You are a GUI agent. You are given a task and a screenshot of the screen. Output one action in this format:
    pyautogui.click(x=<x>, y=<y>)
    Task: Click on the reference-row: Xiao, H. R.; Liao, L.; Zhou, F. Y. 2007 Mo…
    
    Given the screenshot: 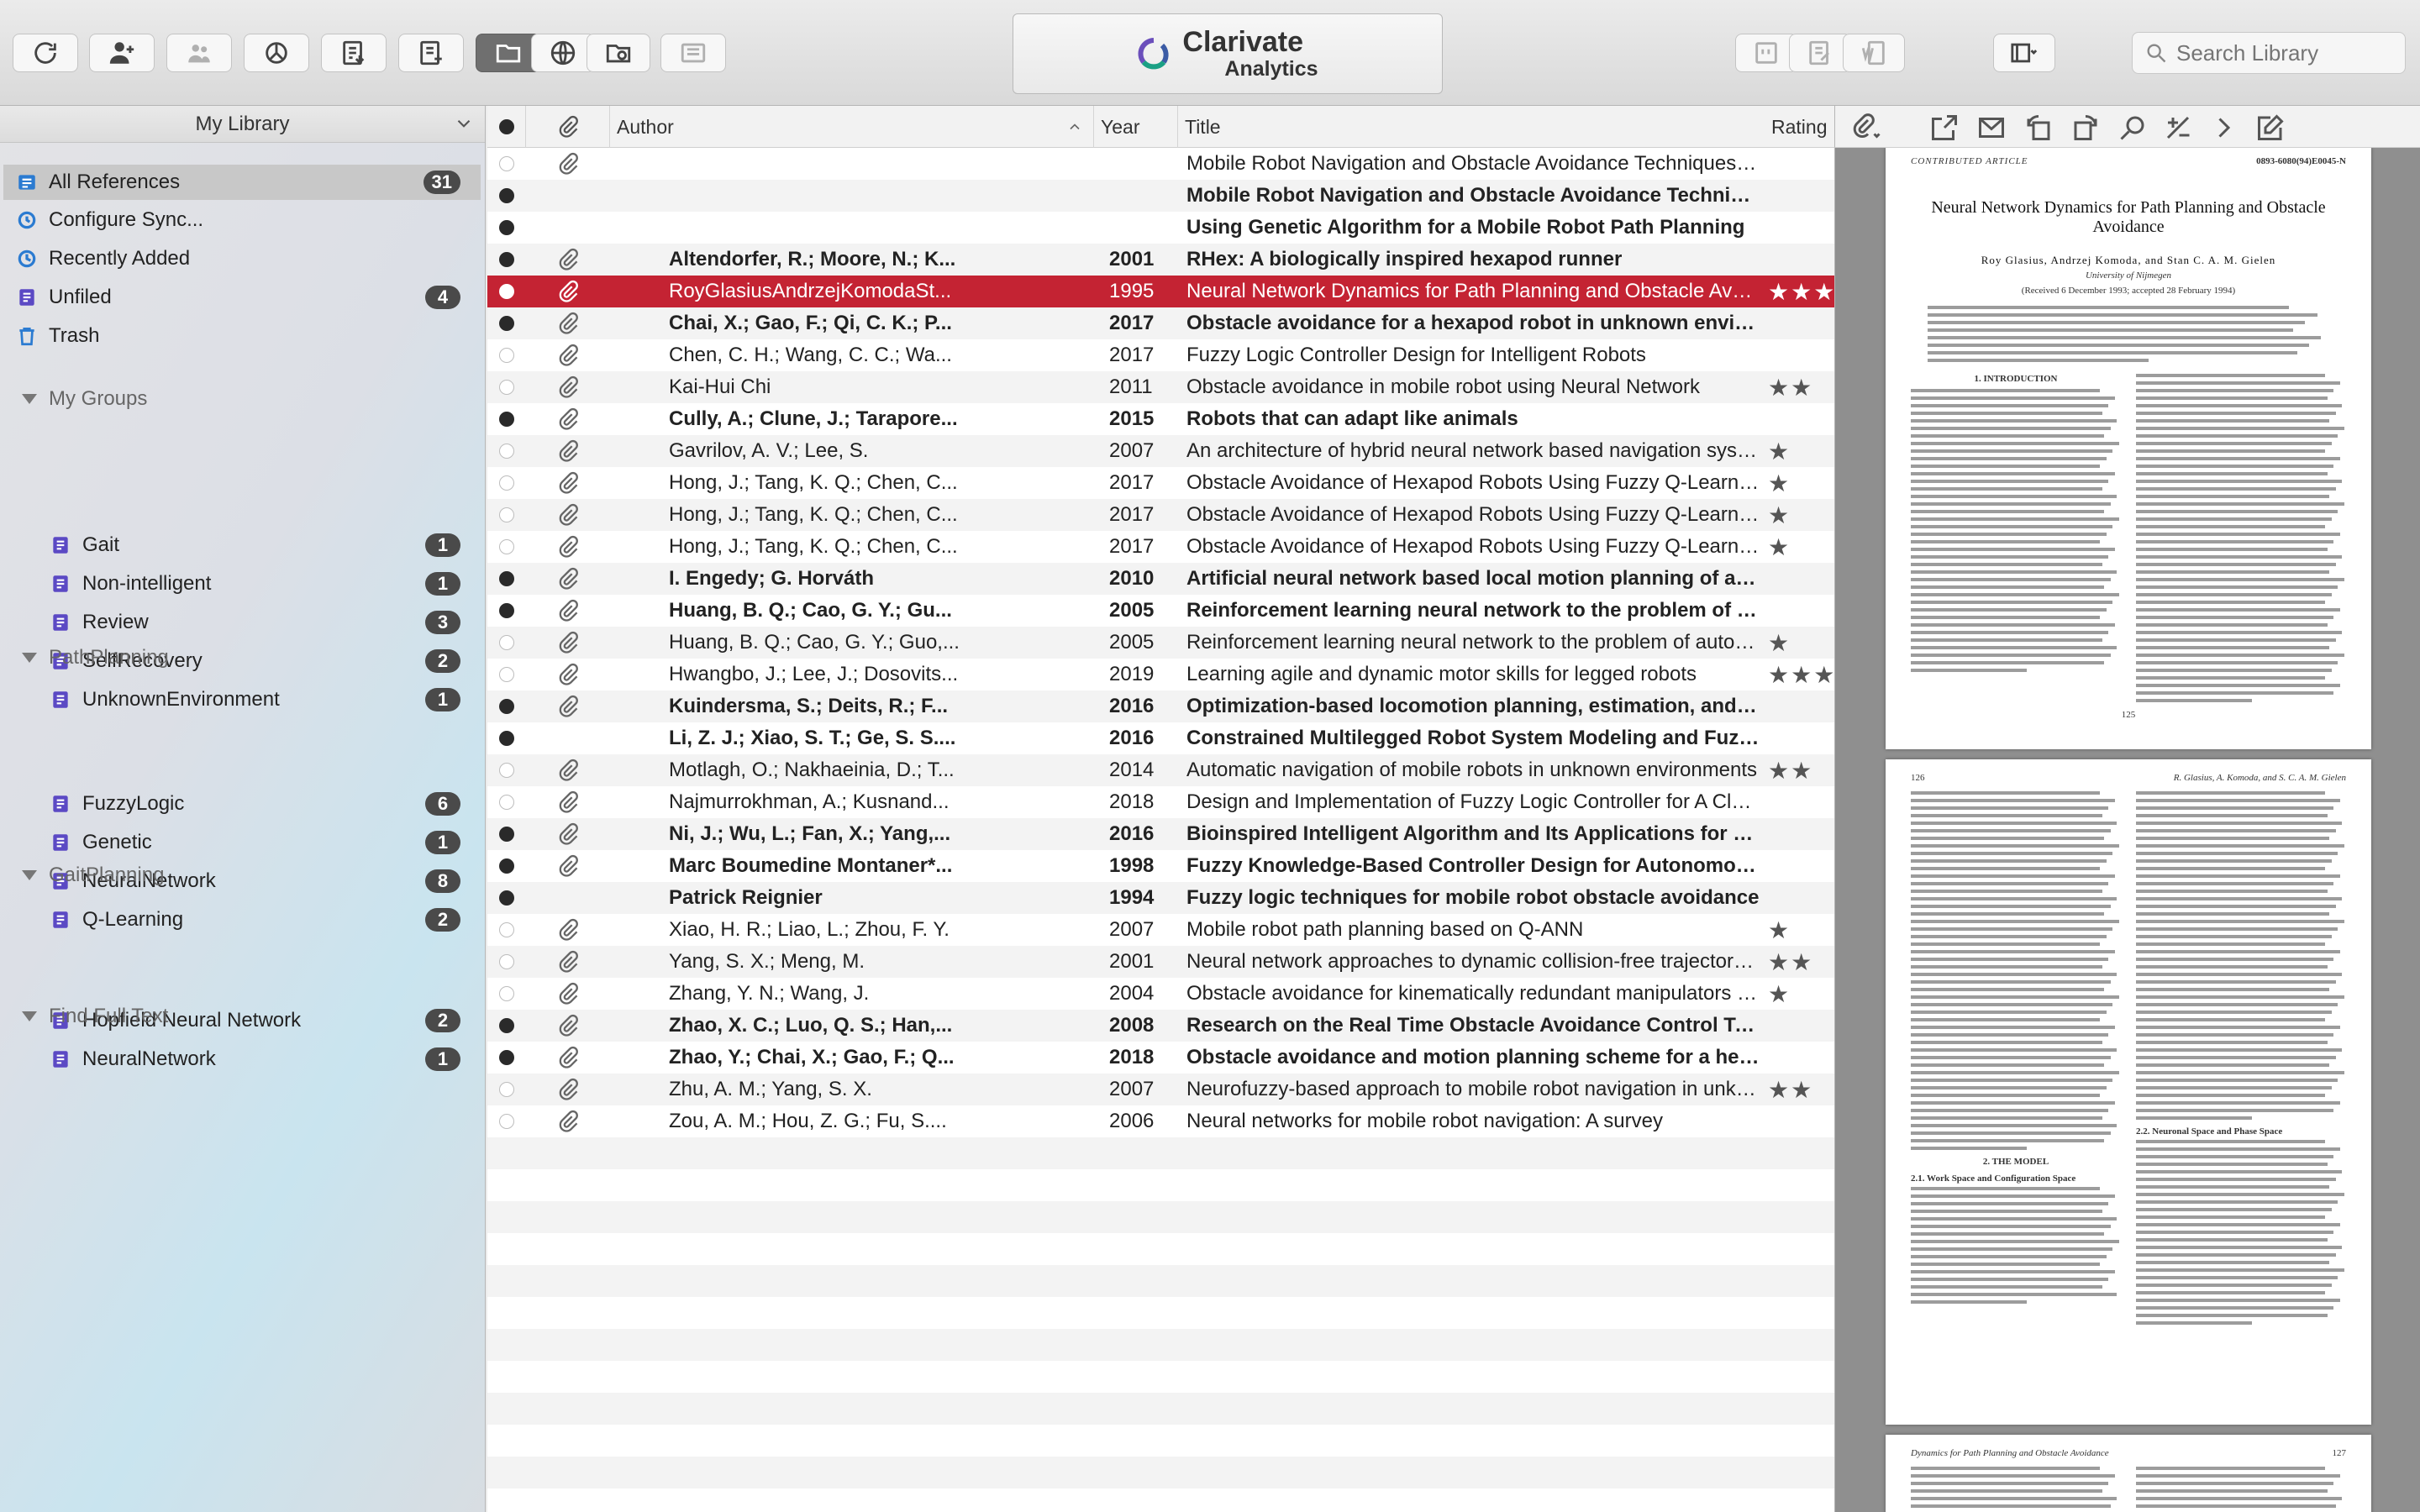 What is the action you would take?
    pyautogui.click(x=1161, y=930)
    